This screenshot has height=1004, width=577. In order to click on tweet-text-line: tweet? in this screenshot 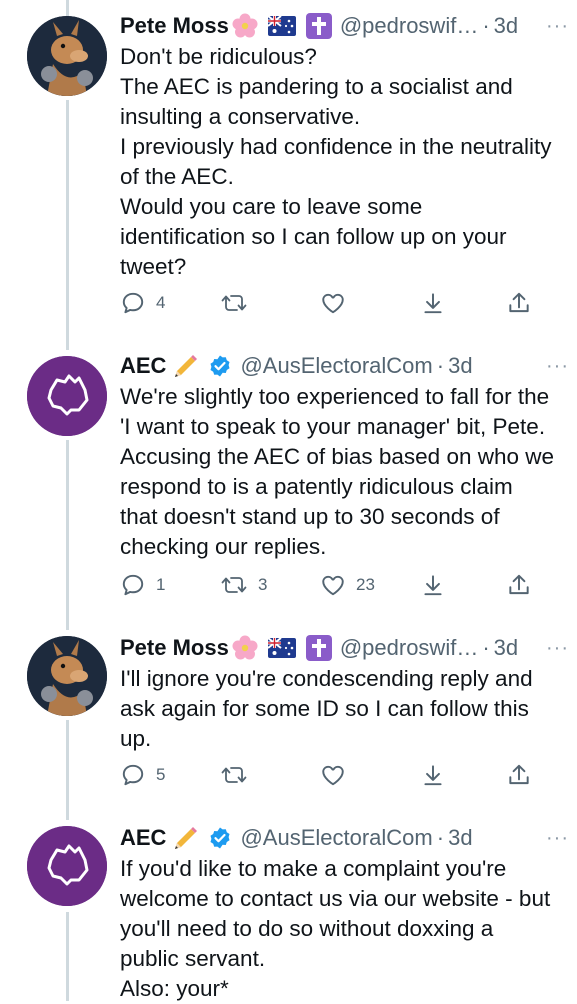, I will do `click(153, 266)`.